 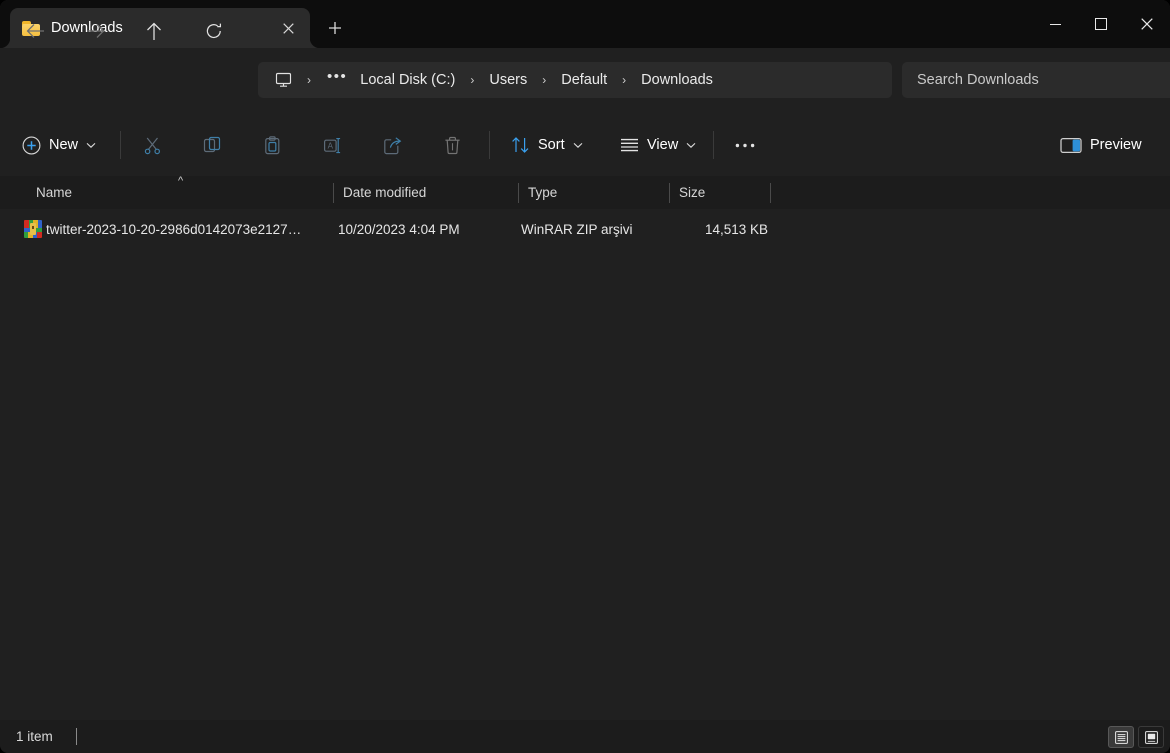 I want to click on trash-icon, so click(x=452, y=145).